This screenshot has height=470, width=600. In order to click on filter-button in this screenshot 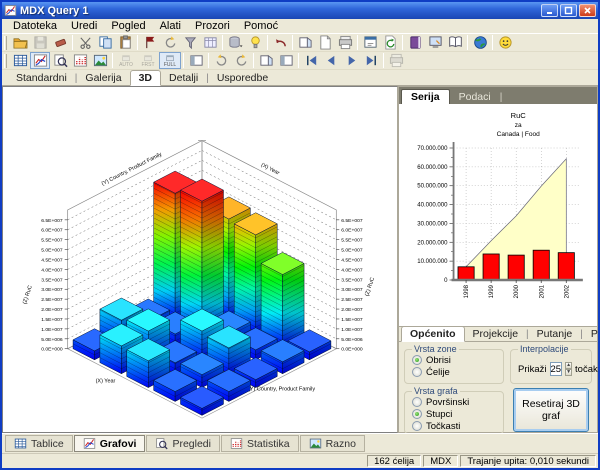, I will do `click(190, 42)`.